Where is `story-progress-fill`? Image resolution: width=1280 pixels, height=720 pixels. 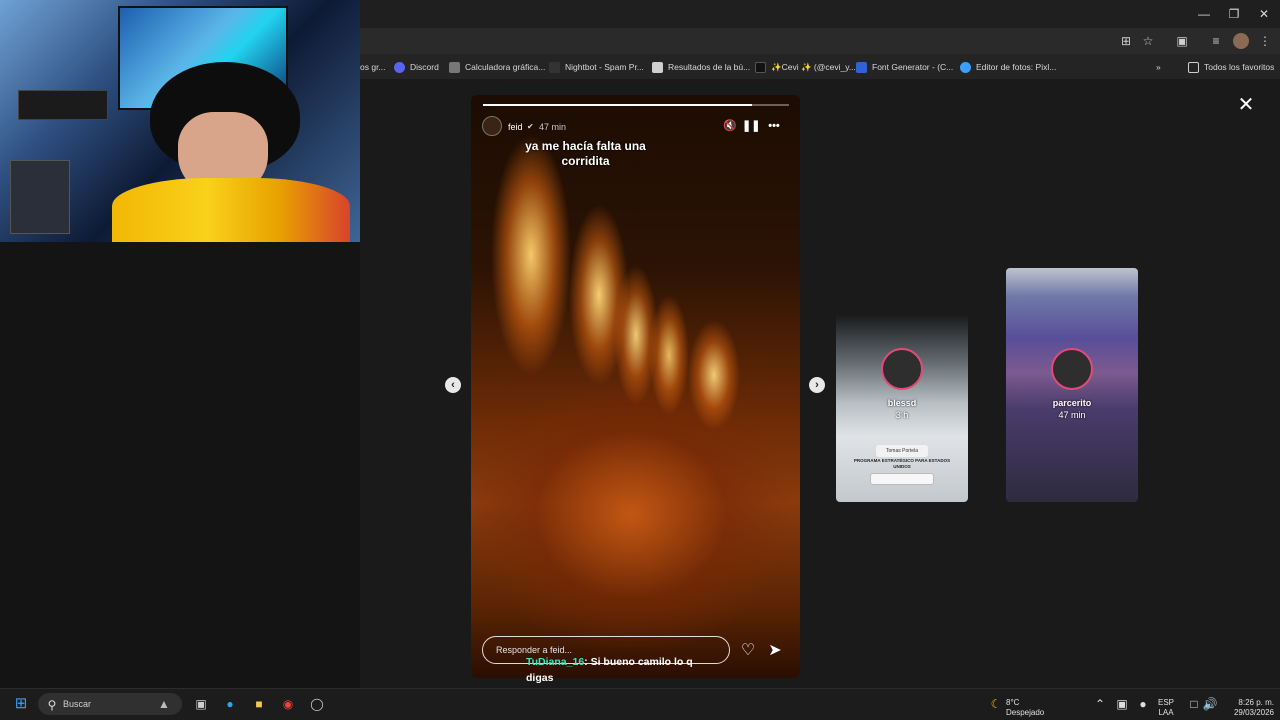
story-progress-fill is located at coordinates (618, 105).